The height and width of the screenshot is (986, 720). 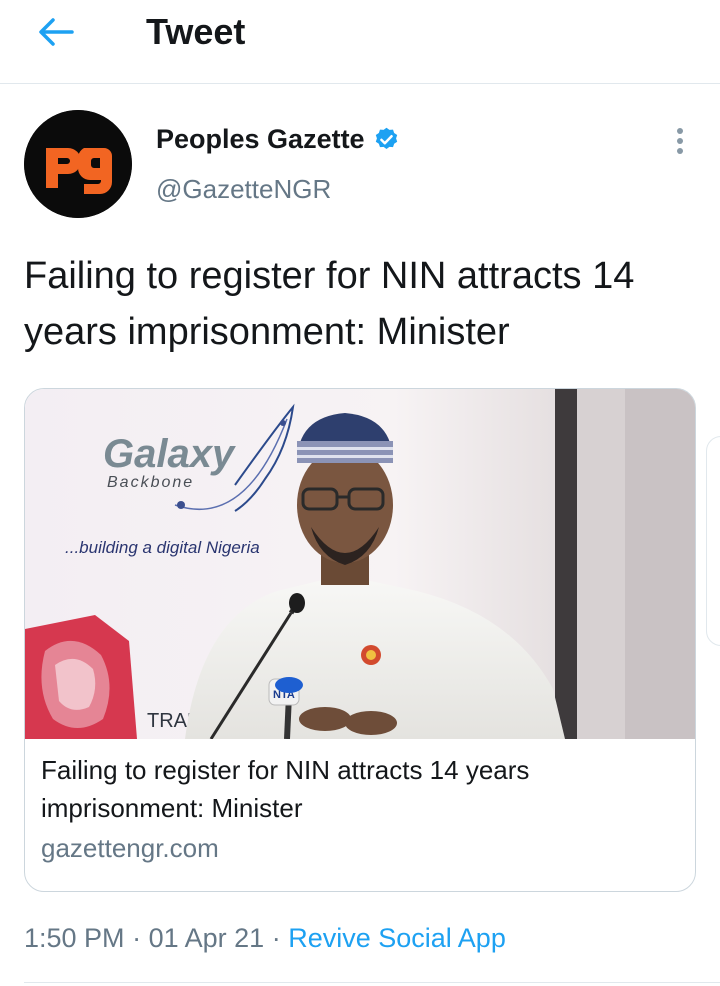 I want to click on divider, so click(x=372, y=982).